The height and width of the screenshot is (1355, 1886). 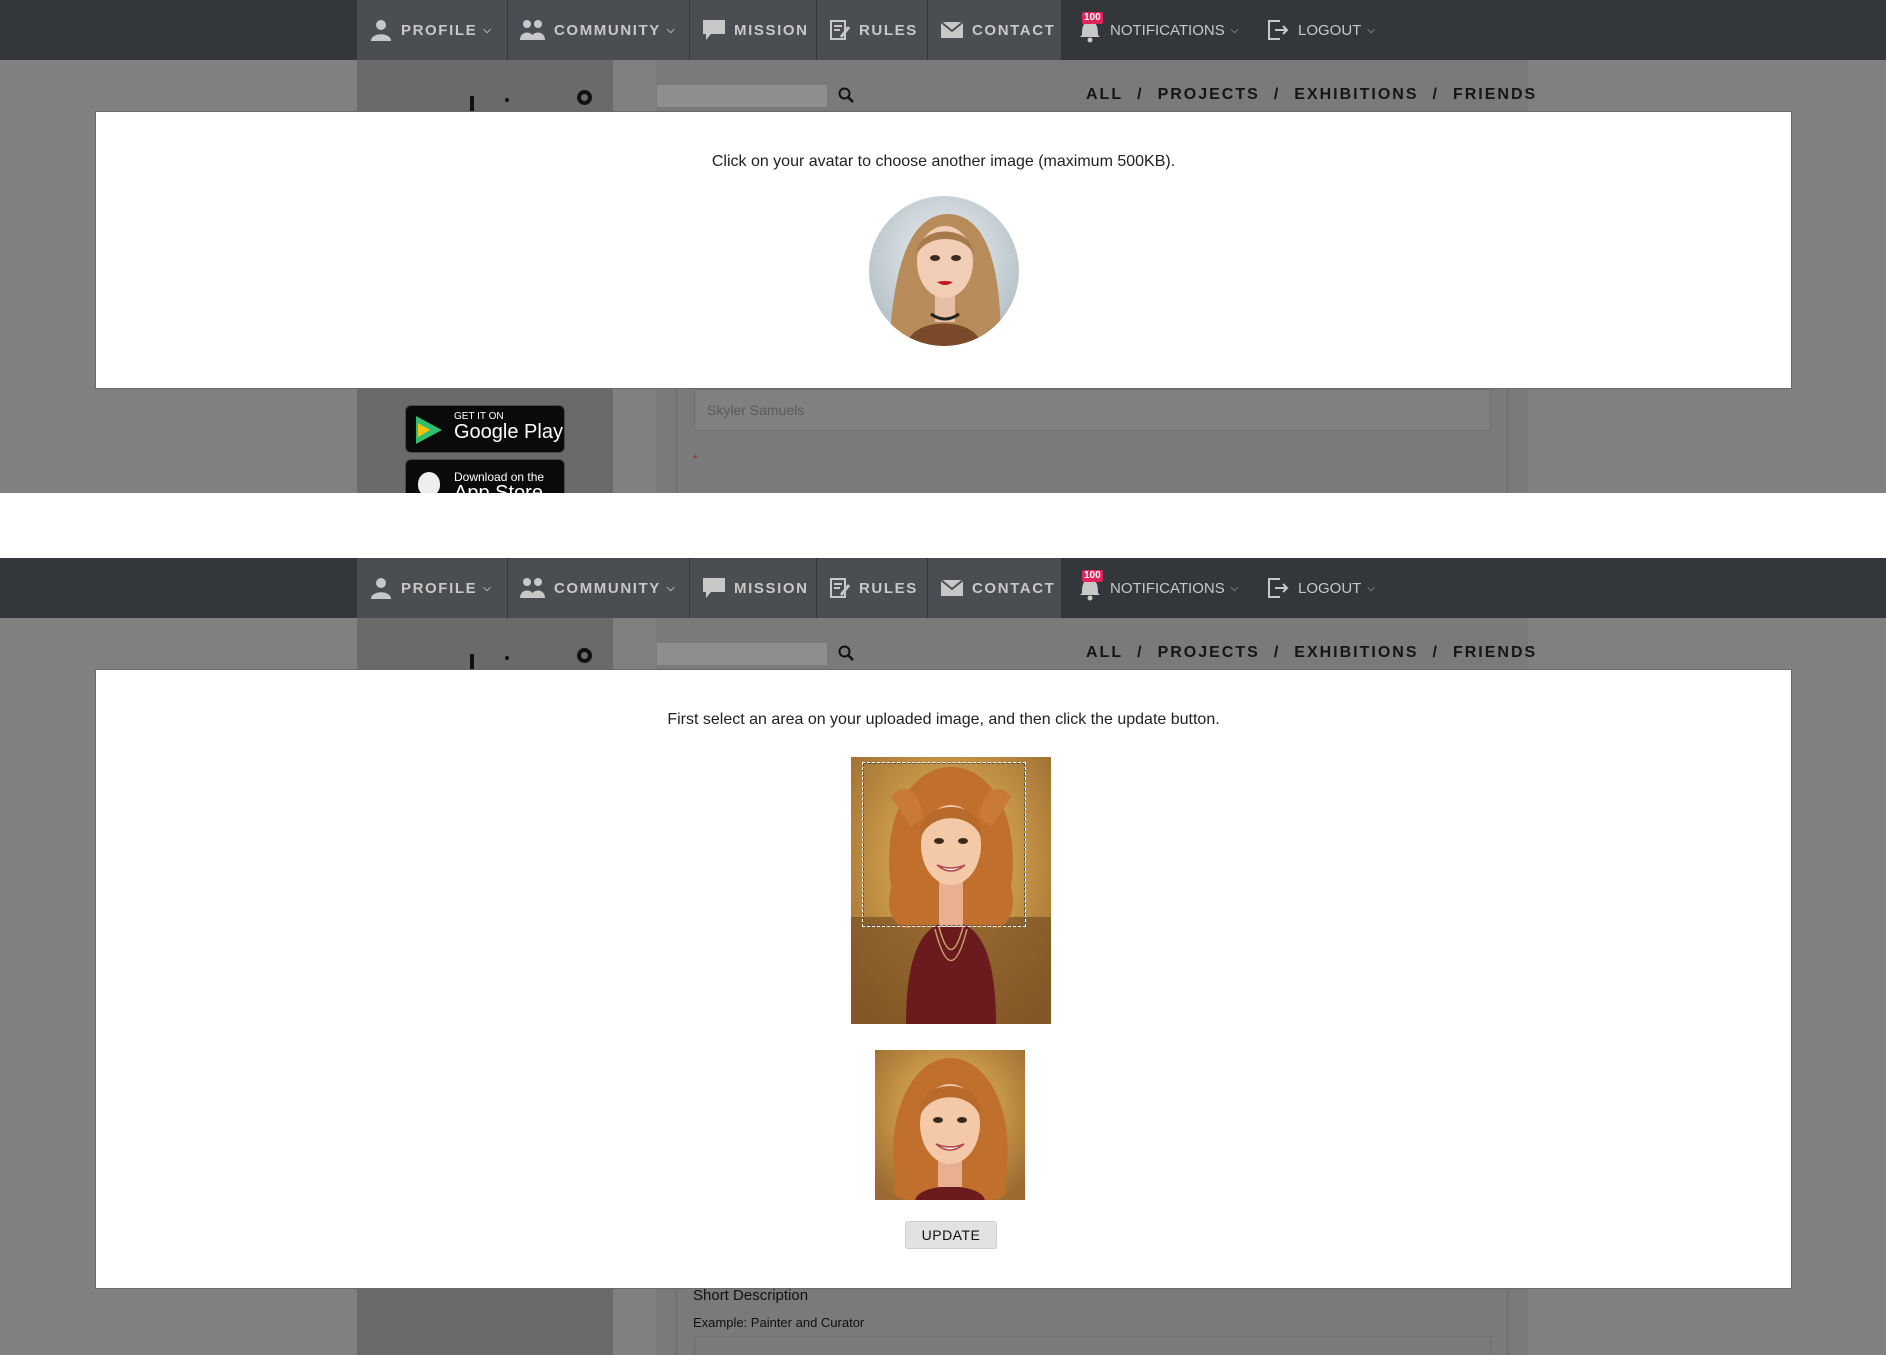 I want to click on crop-selection-area, so click(x=944, y=844).